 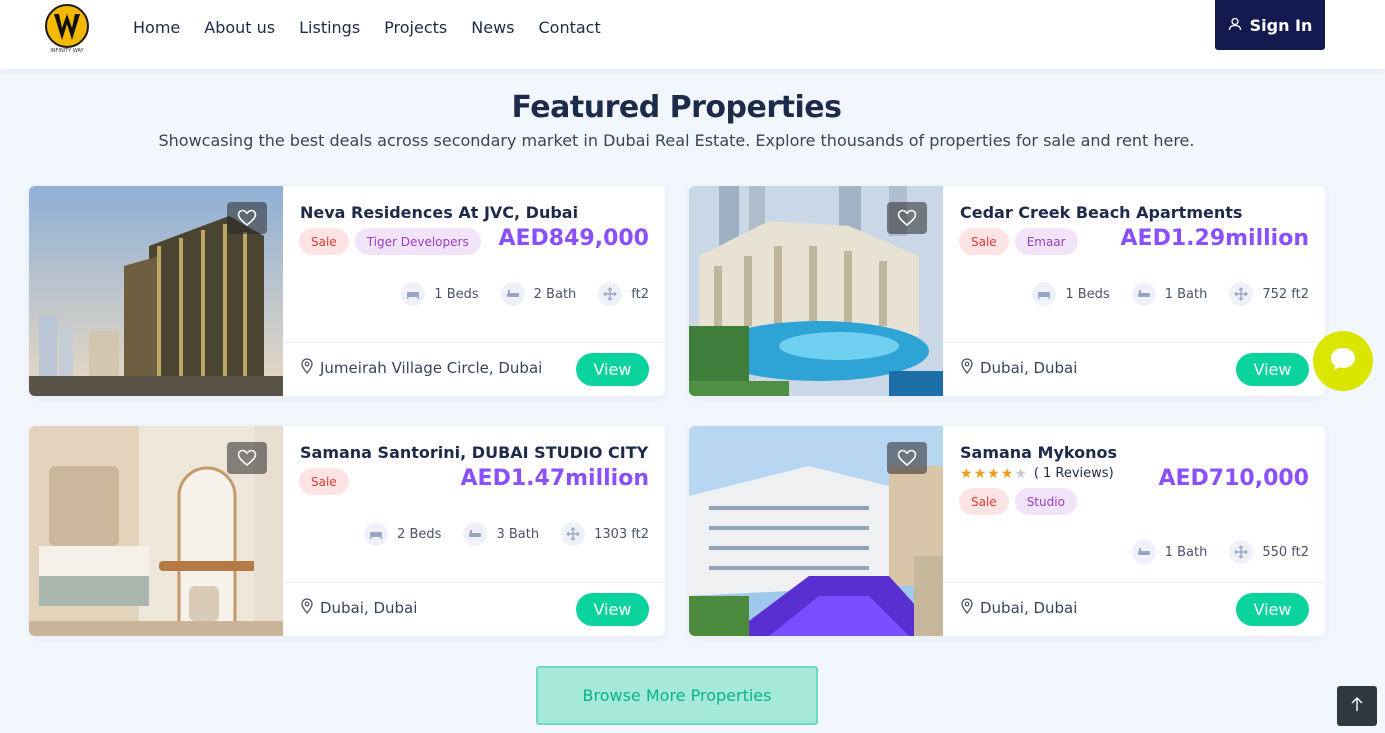 I want to click on area-feature: 752 ft2, so click(x=1269, y=294).